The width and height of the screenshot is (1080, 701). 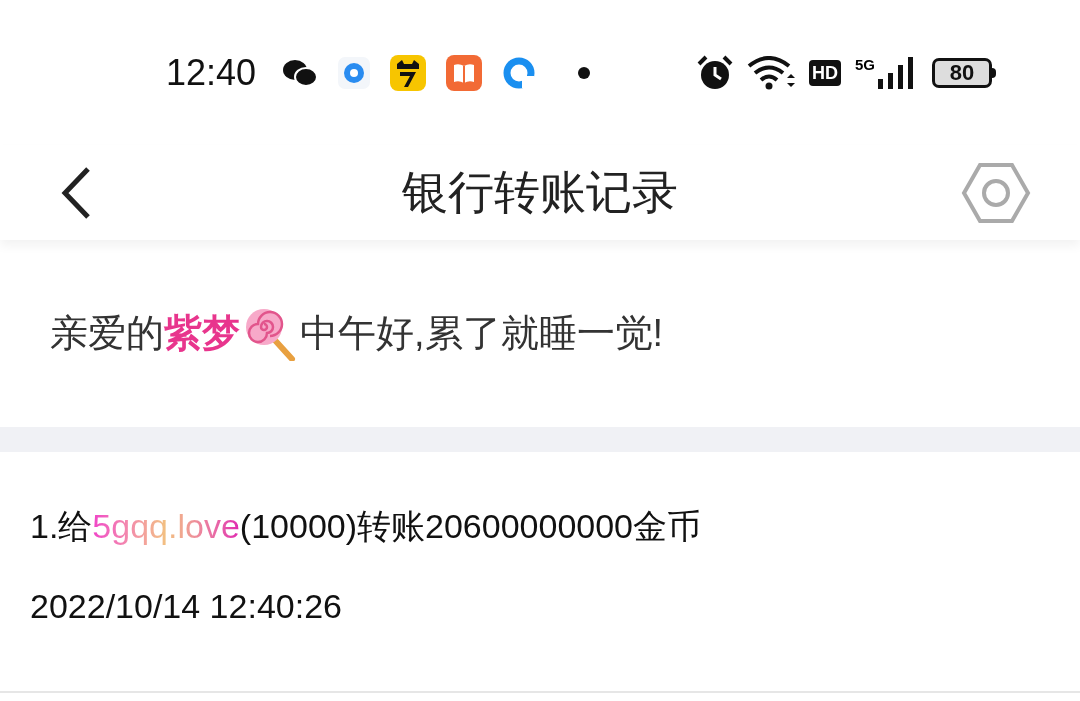 I want to click on browser-app-icon, so click(x=519, y=72).